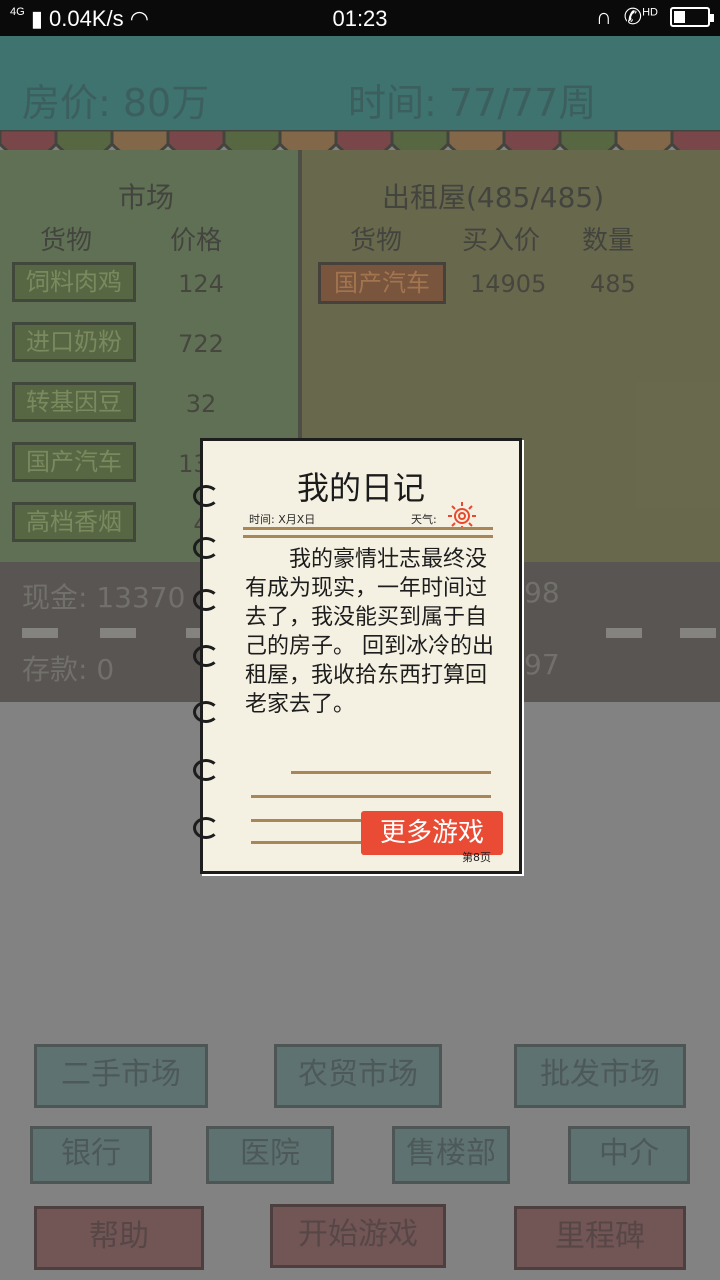  I want to click on battery-fill, so click(680, 17).